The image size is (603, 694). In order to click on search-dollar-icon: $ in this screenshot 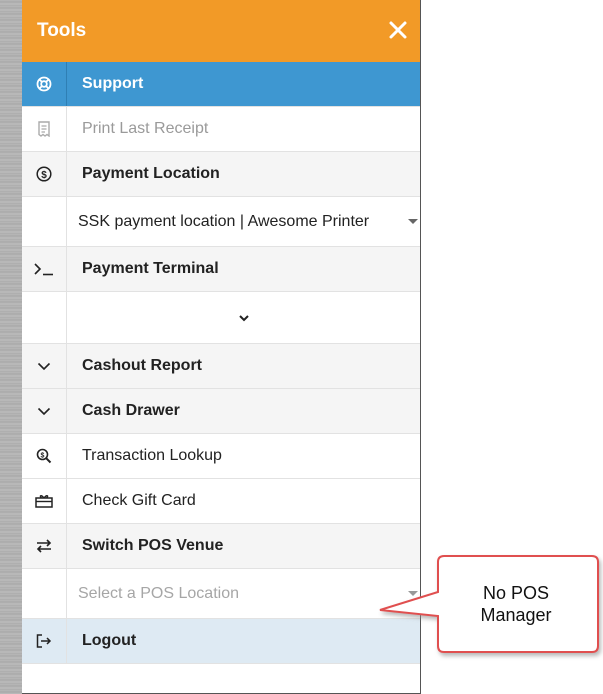, I will do `click(44, 456)`.